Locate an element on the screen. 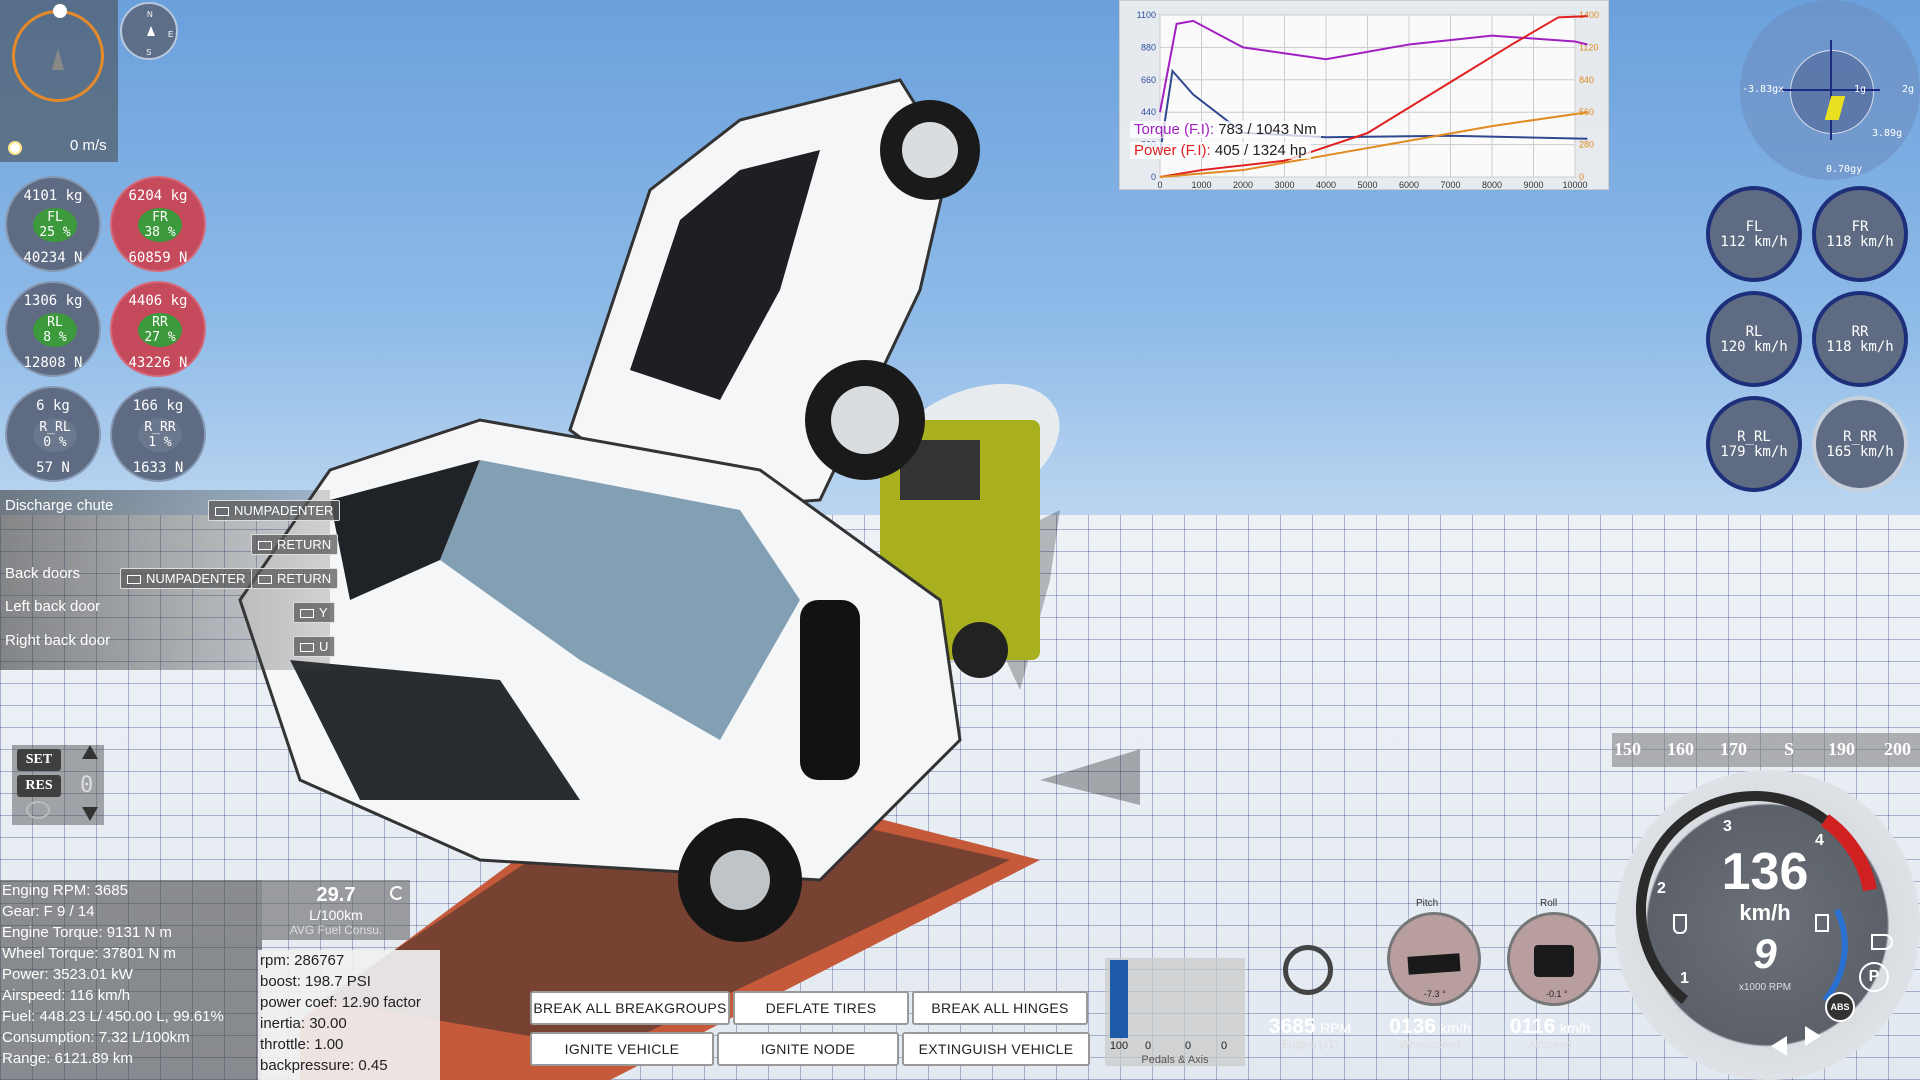 The height and width of the screenshot is (1080, 1920). wheel-name: FR is located at coordinates (160, 217).